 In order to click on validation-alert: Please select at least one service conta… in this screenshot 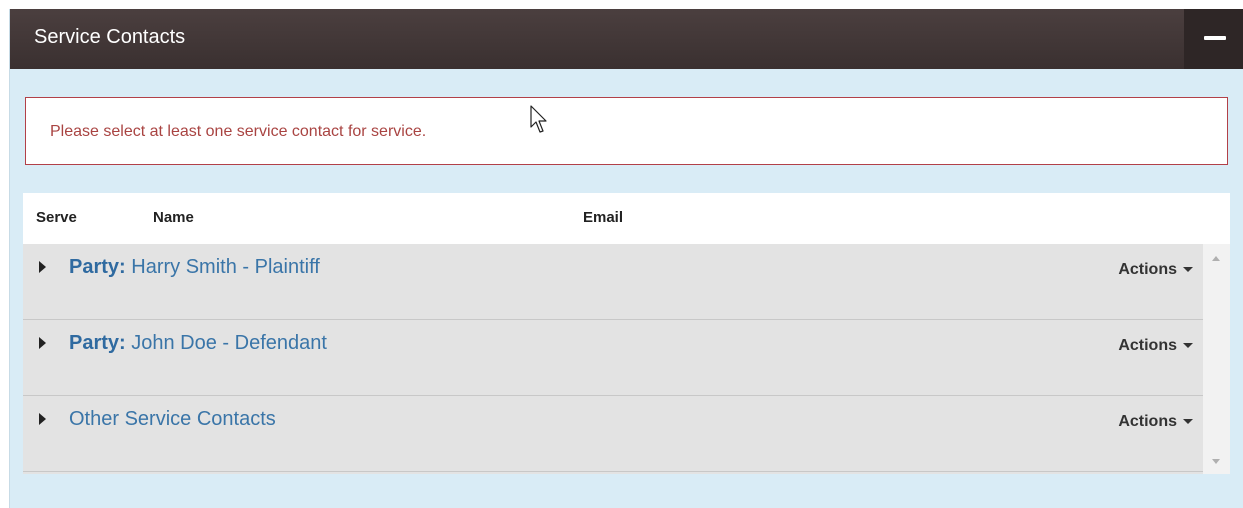, I will do `click(626, 131)`.